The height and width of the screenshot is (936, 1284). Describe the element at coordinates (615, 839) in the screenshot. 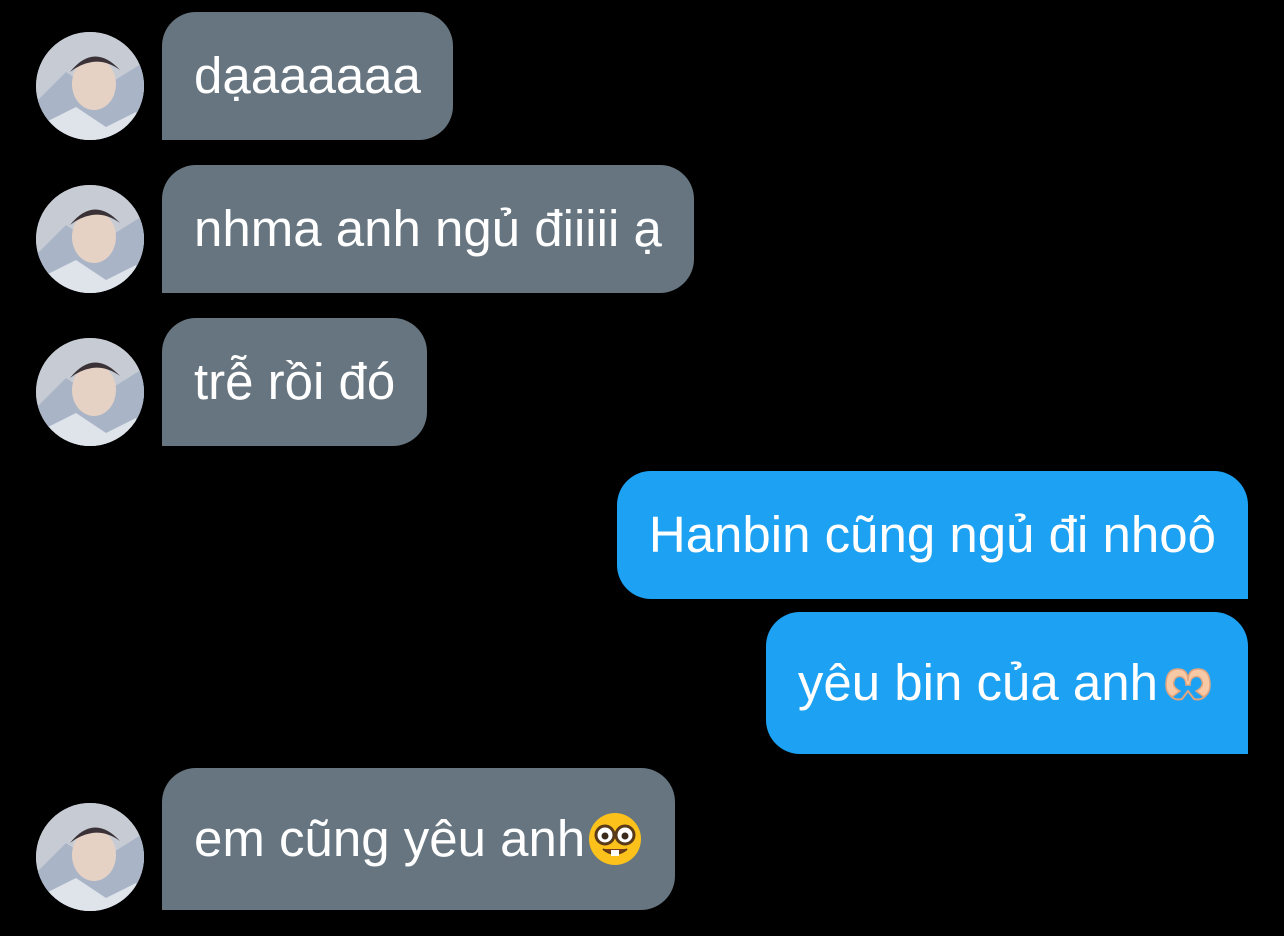

I see `nerd-face-emoji-icon` at that location.